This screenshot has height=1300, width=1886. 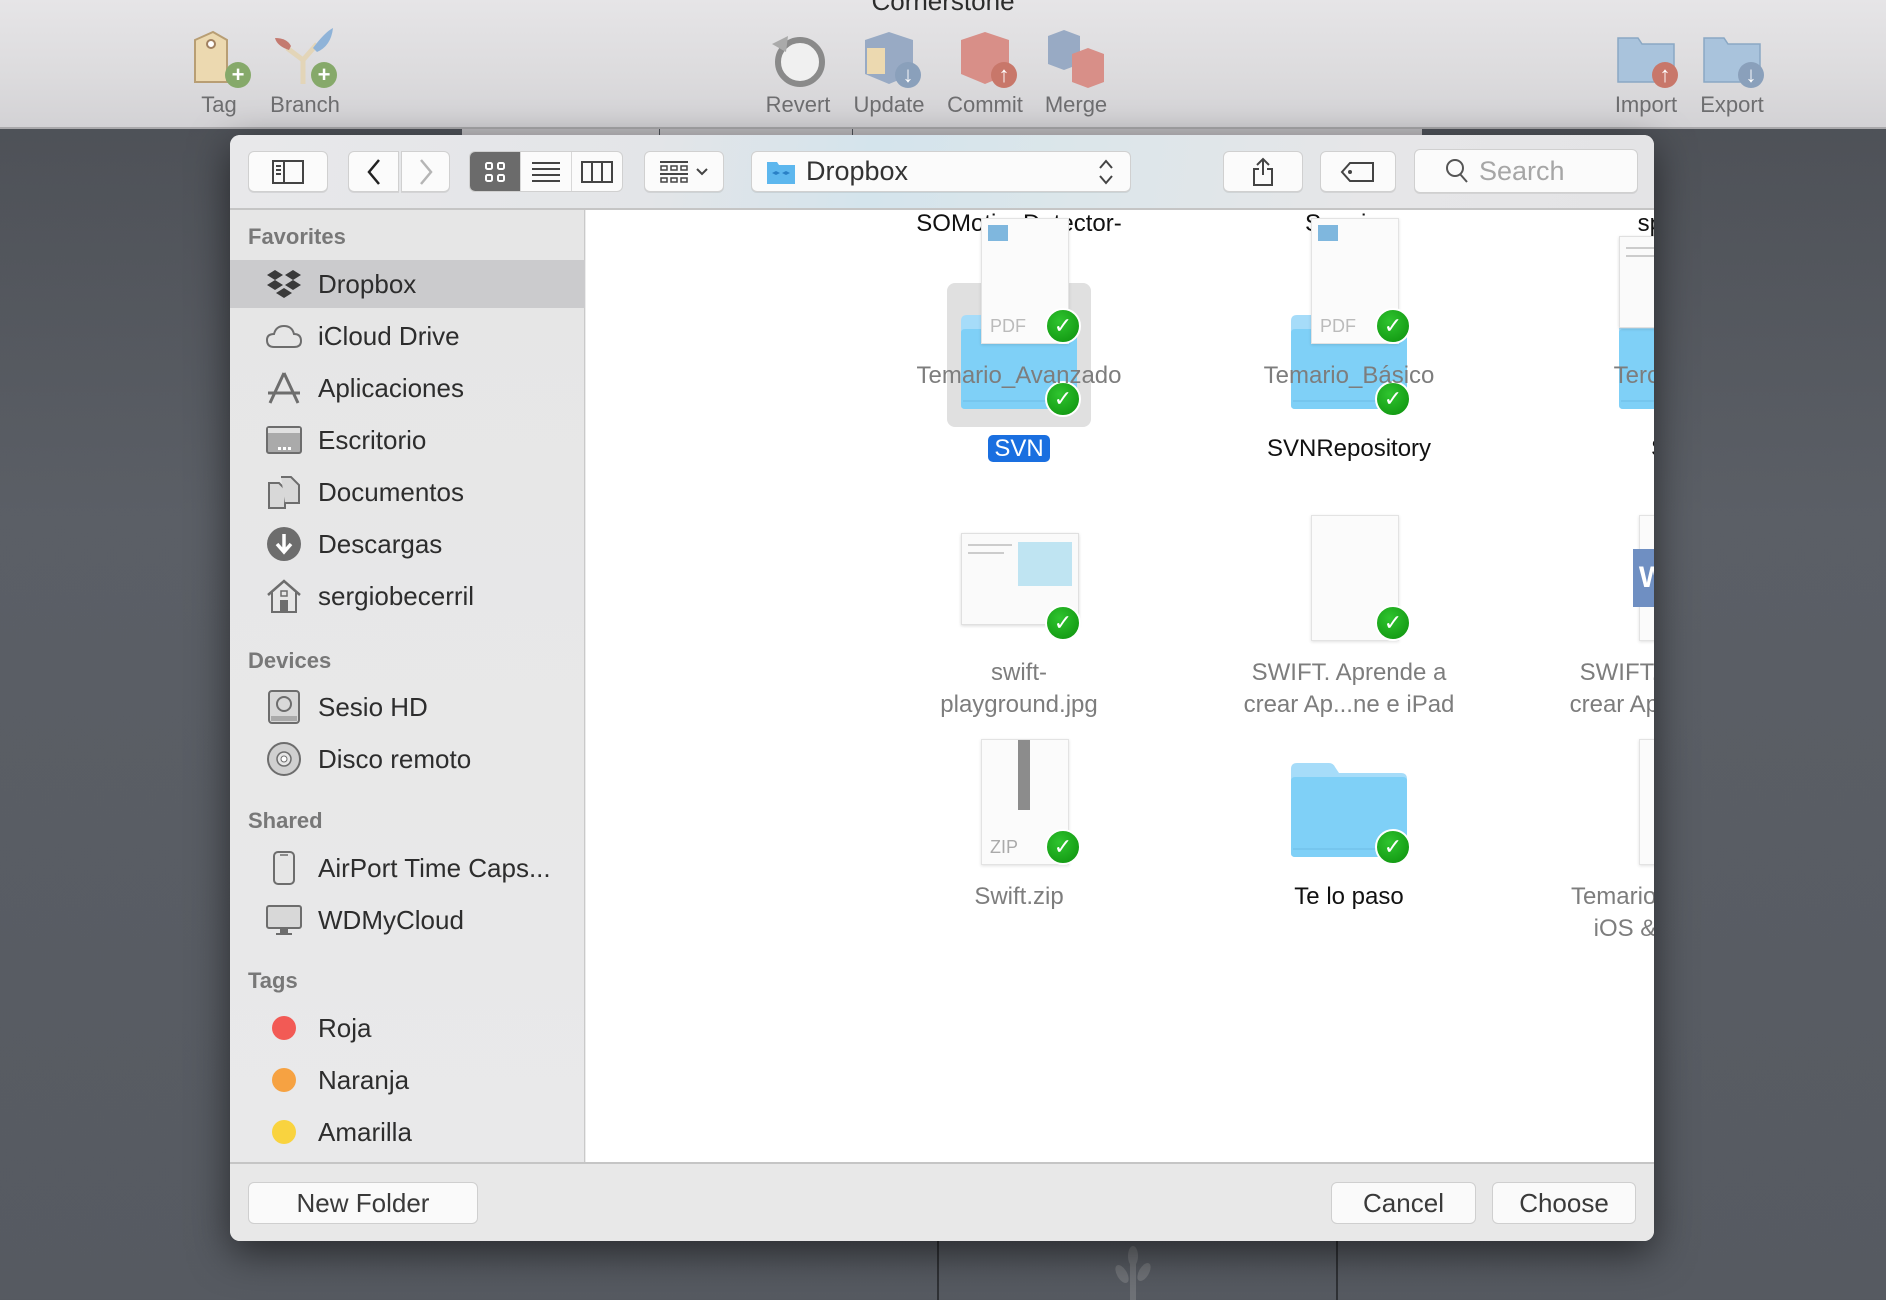 What do you see at coordinates (1349, 448) in the screenshot?
I see `file-name-label: SVNRepository` at bounding box center [1349, 448].